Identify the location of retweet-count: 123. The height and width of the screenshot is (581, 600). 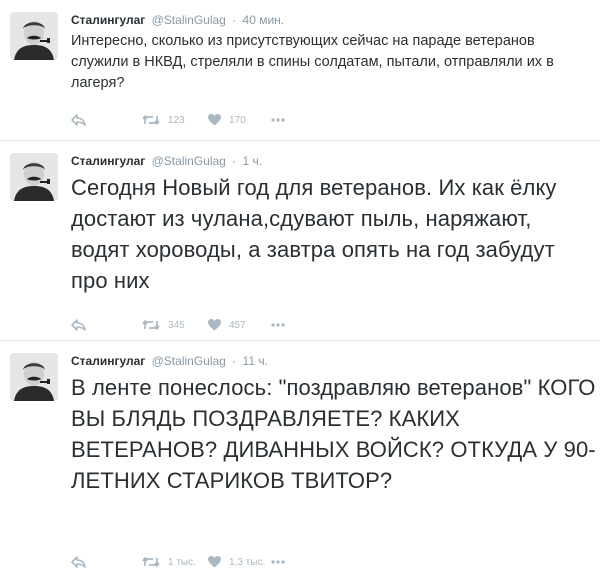
(176, 120).